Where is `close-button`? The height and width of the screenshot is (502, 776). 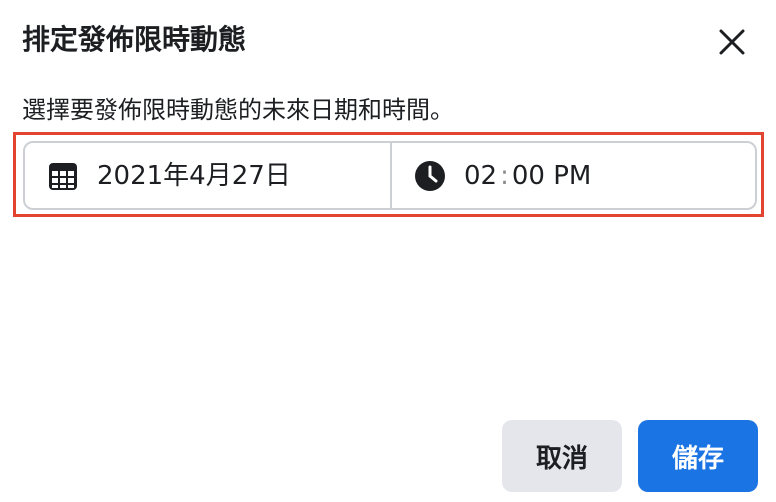 close-button is located at coordinates (732, 42).